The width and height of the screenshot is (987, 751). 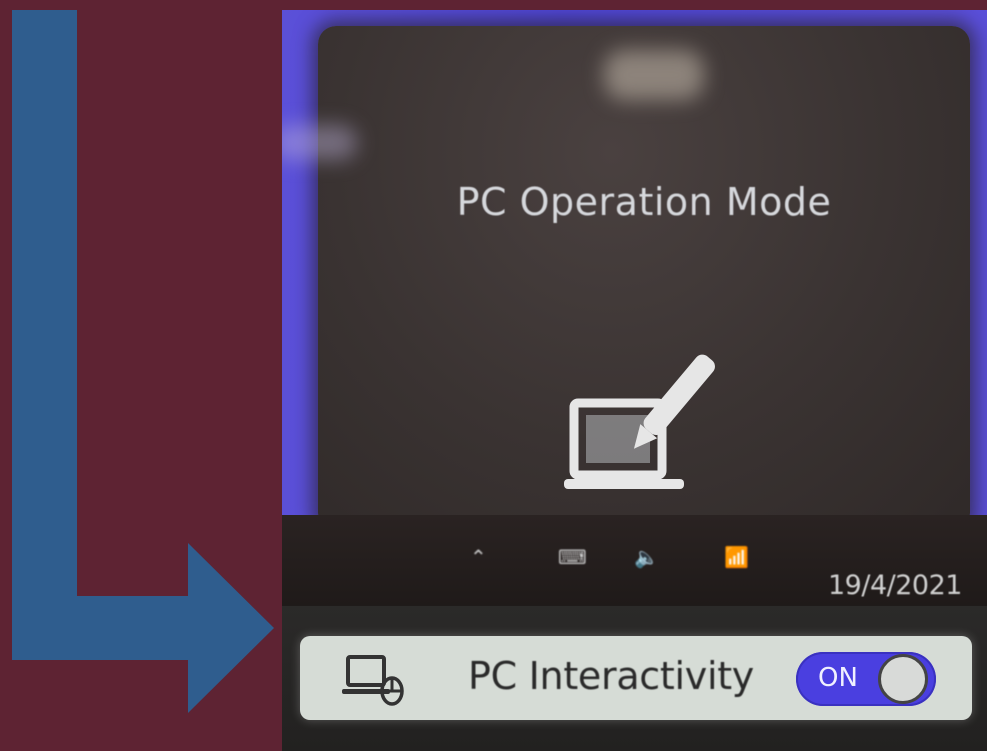 I want to click on toggle-knob, so click(x=903, y=679).